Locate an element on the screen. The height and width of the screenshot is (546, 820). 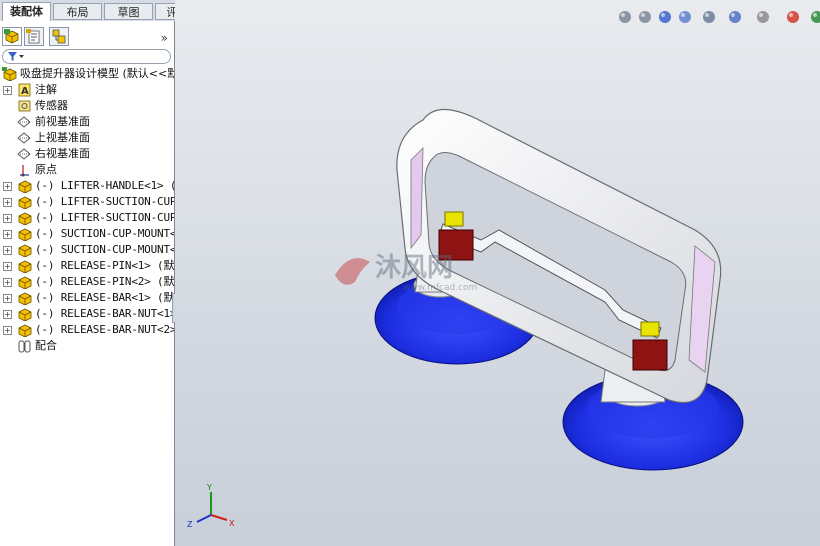
origin-icon is located at coordinates (24, 170).